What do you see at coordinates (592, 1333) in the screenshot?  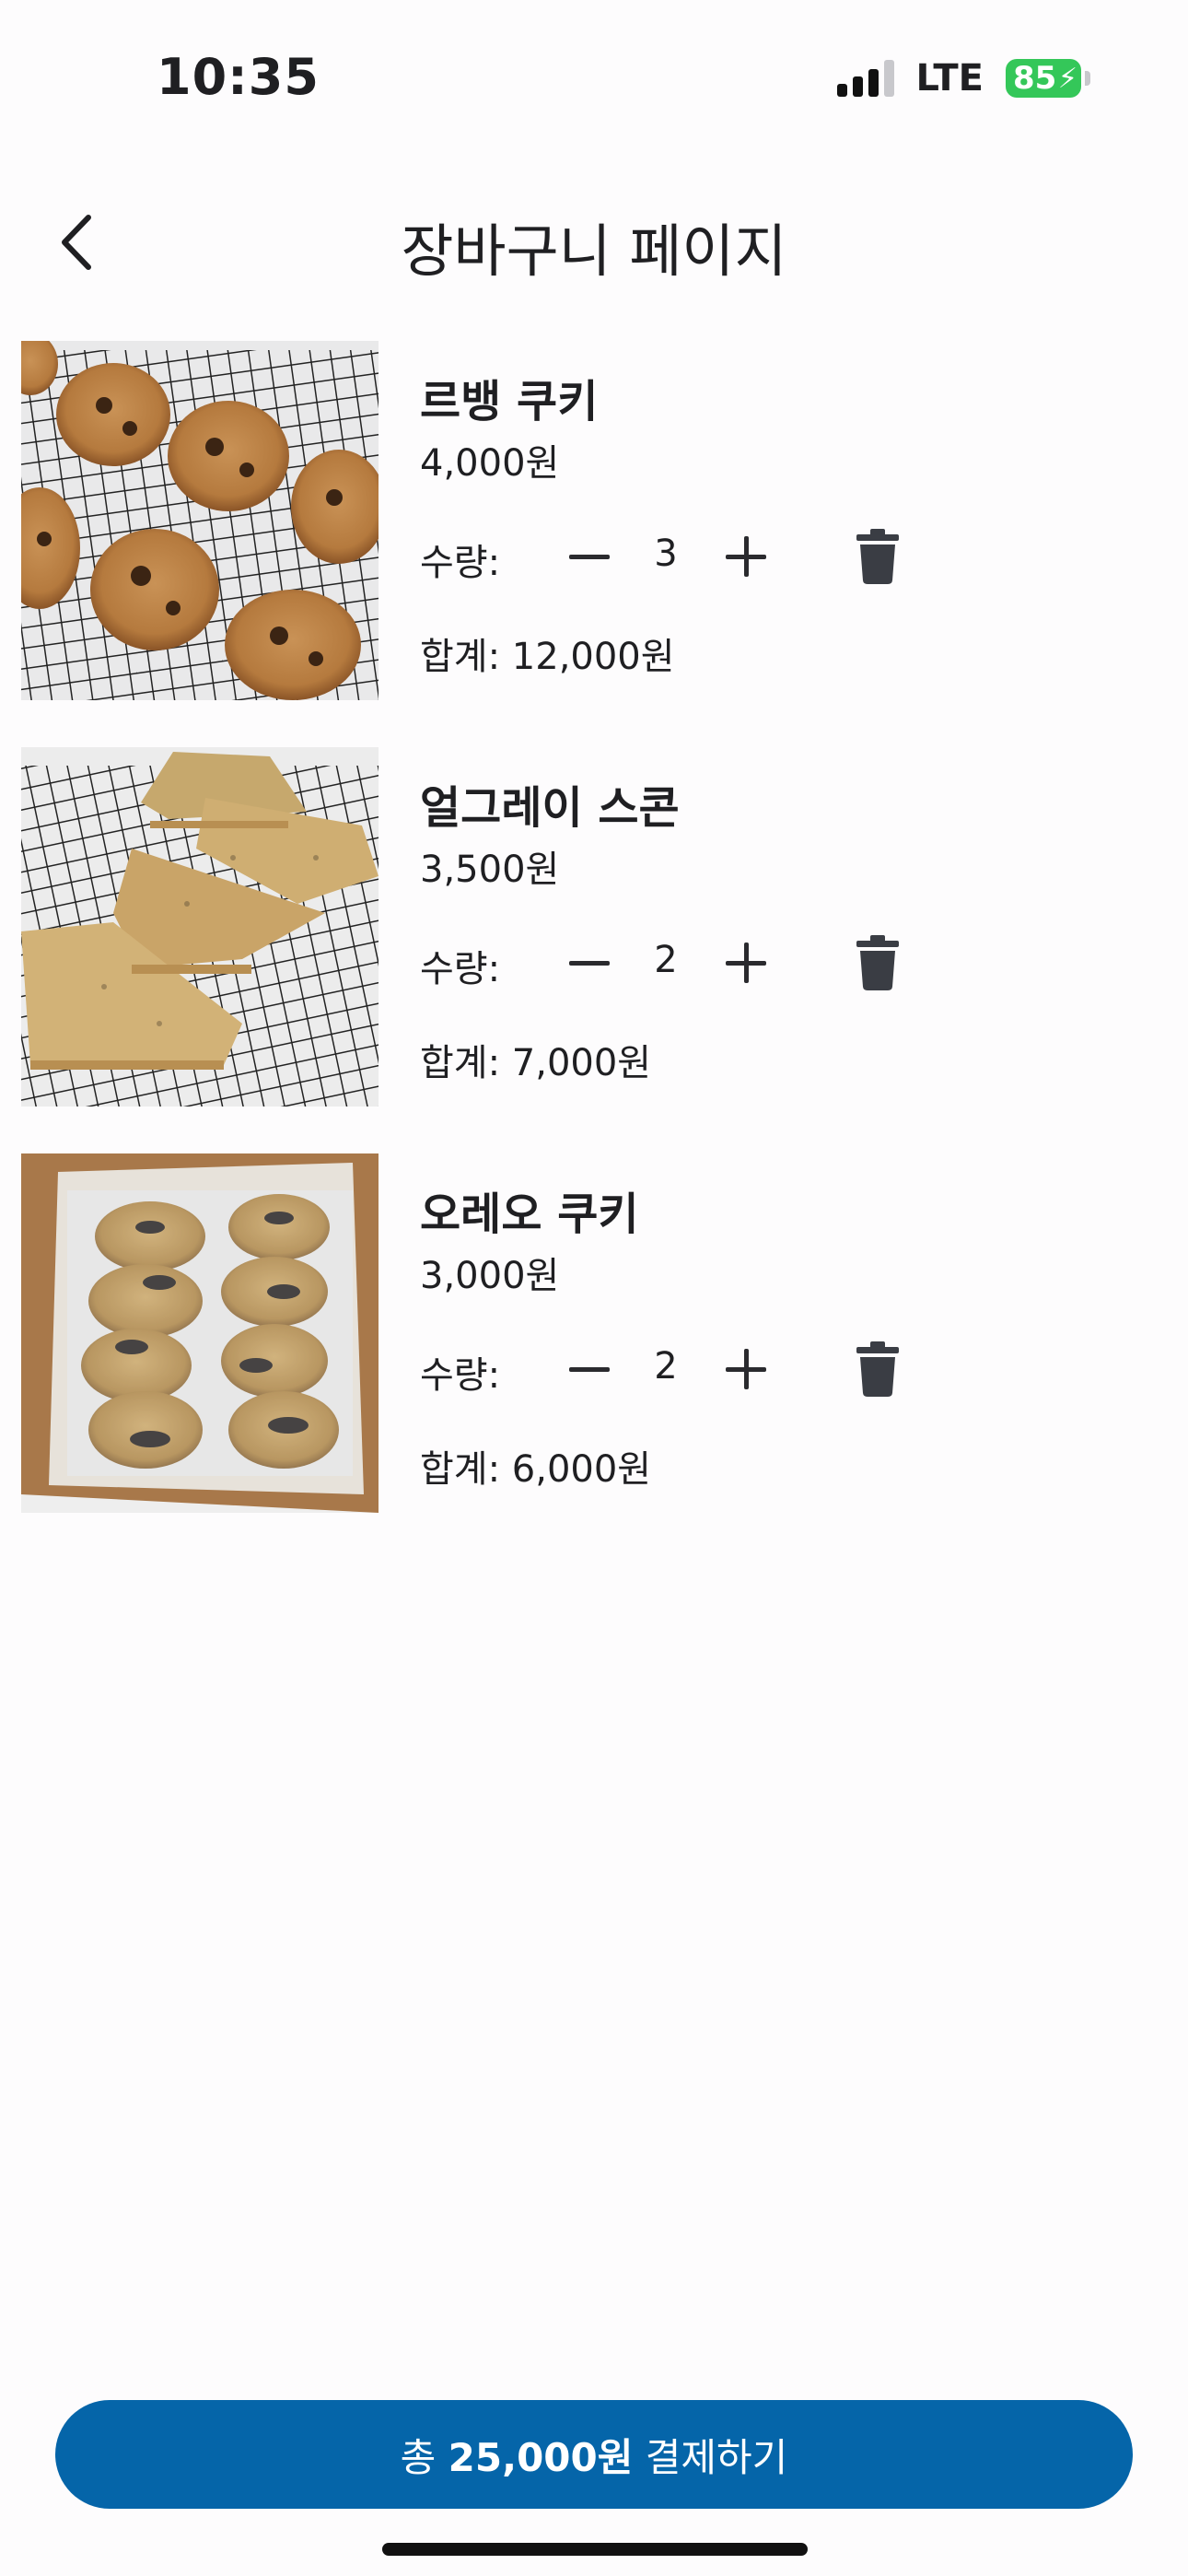 I see `cart-item: 오레오 쿠키 3,000원 수량: 2 합계: 6,000원` at bounding box center [592, 1333].